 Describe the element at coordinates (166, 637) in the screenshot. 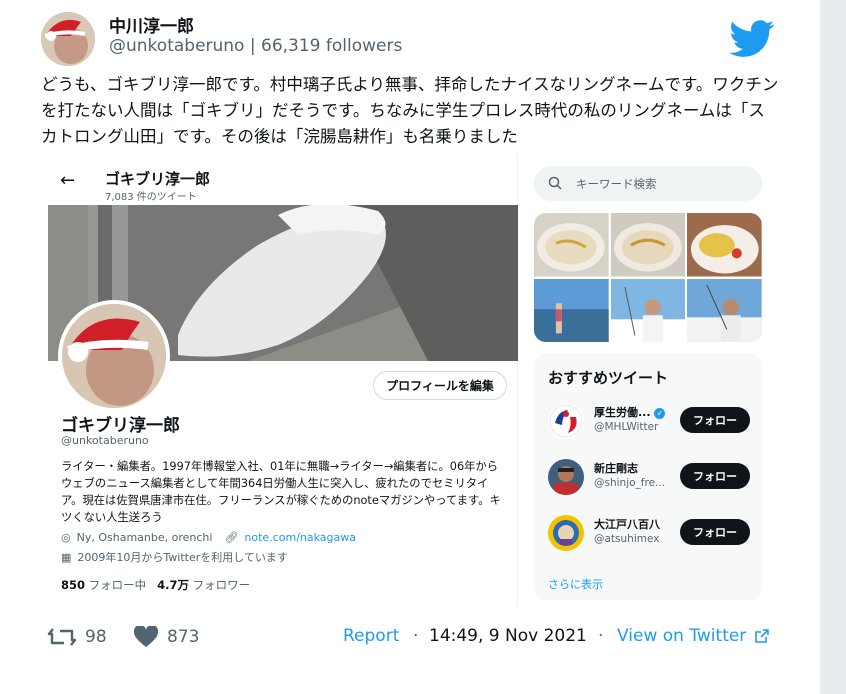

I see `like-action: 873` at that location.